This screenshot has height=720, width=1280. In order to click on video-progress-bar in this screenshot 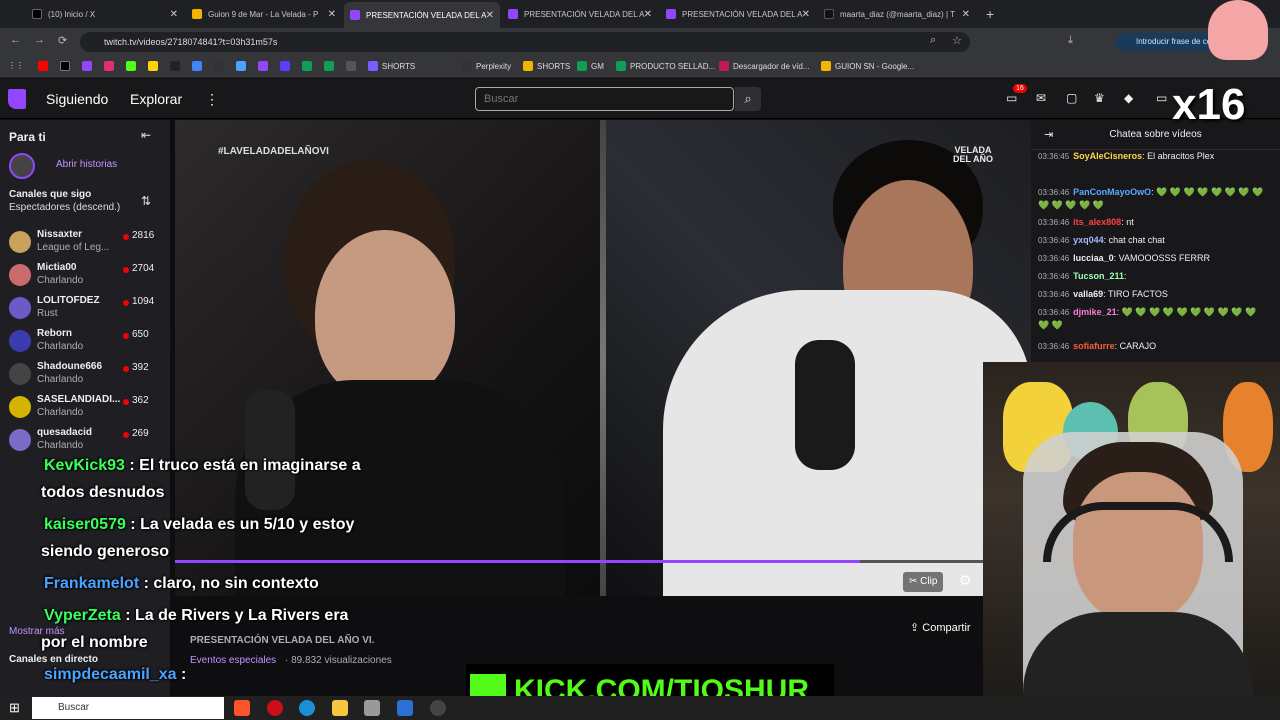, I will do `click(603, 561)`.